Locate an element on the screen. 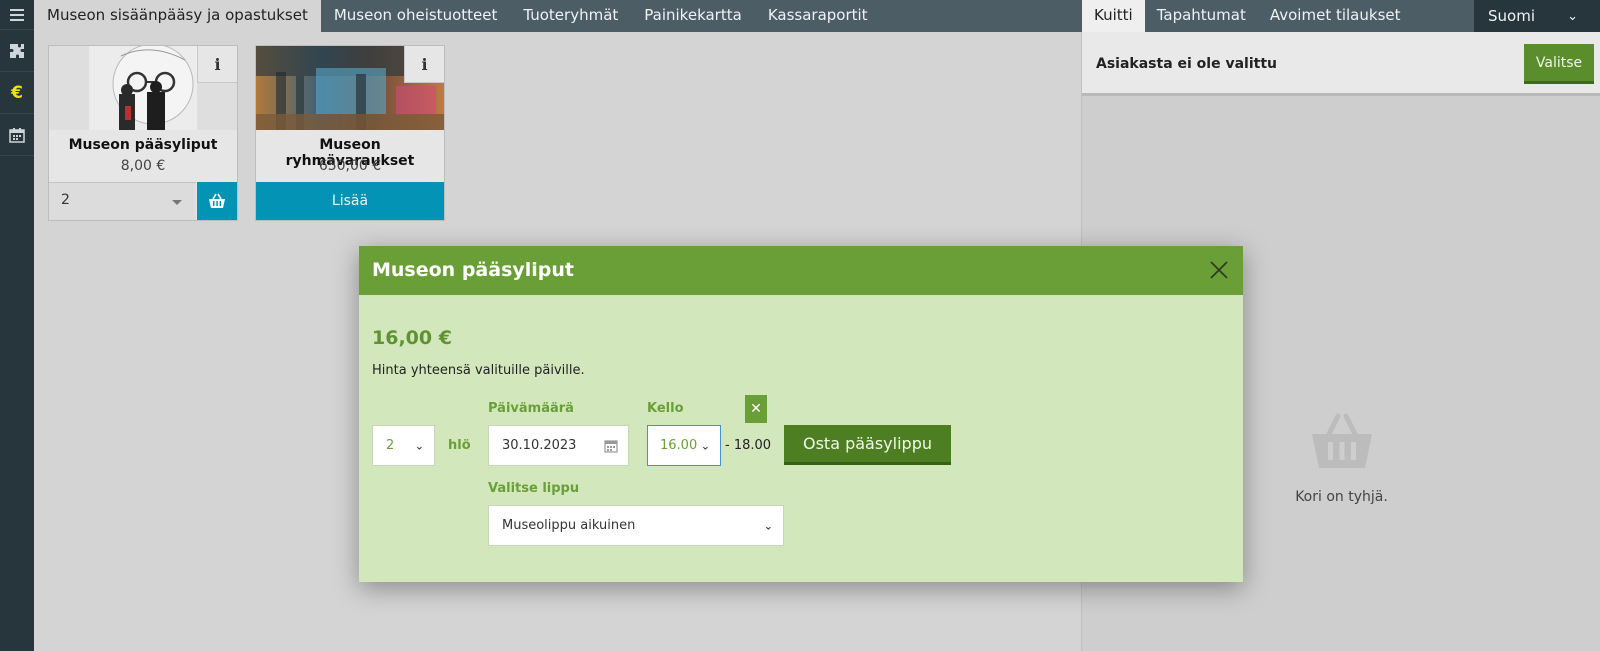 The width and height of the screenshot is (1600, 651). close-icon is located at coordinates (1219, 270).